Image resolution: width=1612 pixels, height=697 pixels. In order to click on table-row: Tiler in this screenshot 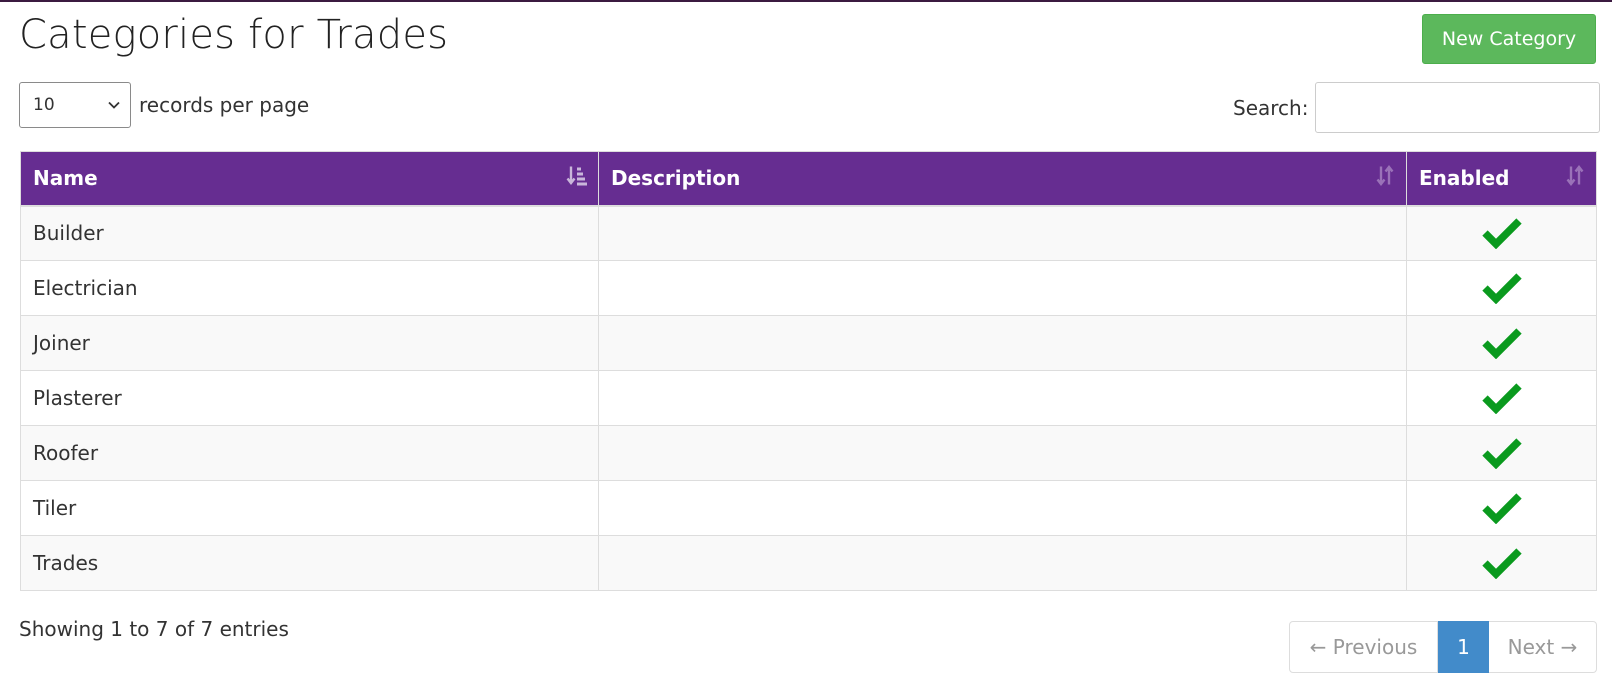, I will do `click(808, 508)`.